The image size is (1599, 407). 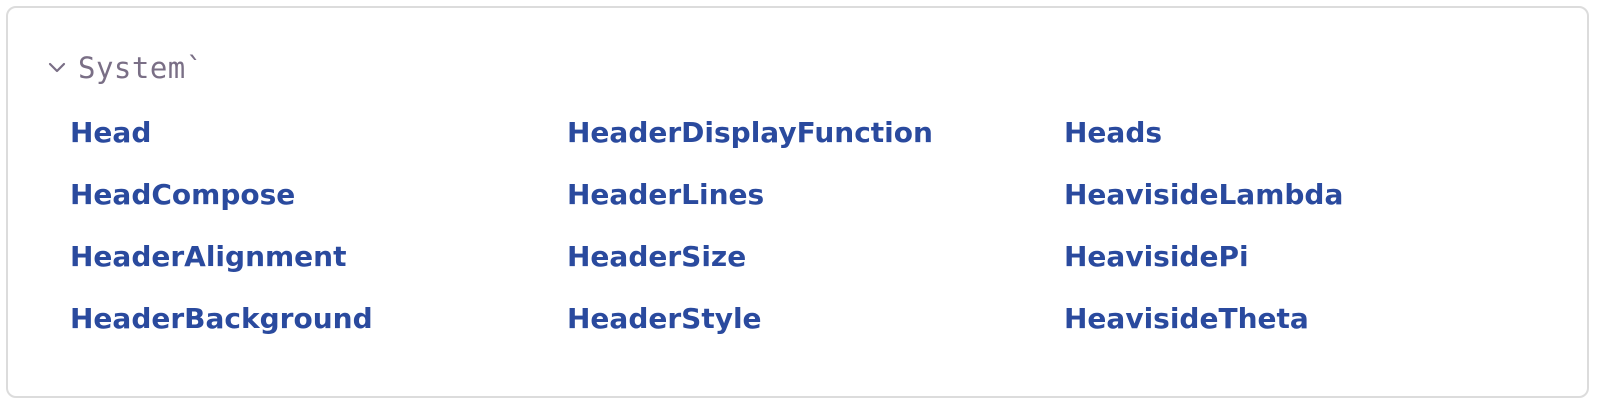 What do you see at coordinates (1312, 324) in the screenshot?
I see `symbol-link-heavisidetheta: HeavisideTheta` at bounding box center [1312, 324].